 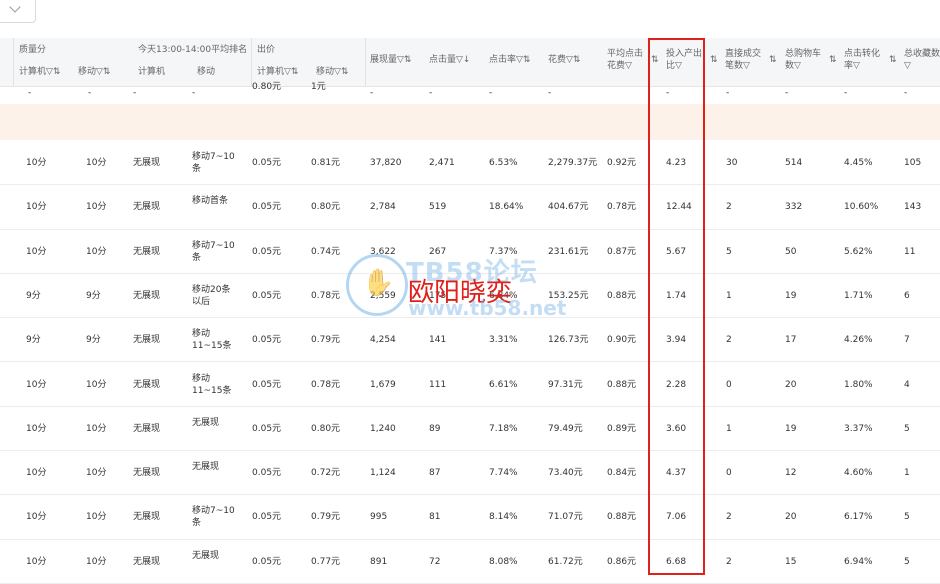 What do you see at coordinates (96, 561) in the screenshot?
I see `cell-quality-mobile: 10分` at bounding box center [96, 561].